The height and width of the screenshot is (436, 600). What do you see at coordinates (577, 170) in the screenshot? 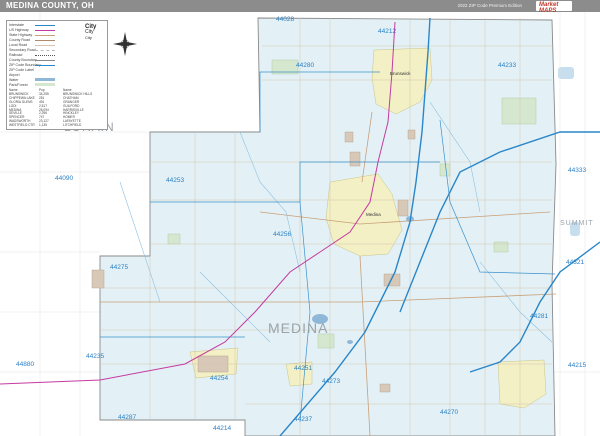
I see `zip-label: 44333` at bounding box center [577, 170].